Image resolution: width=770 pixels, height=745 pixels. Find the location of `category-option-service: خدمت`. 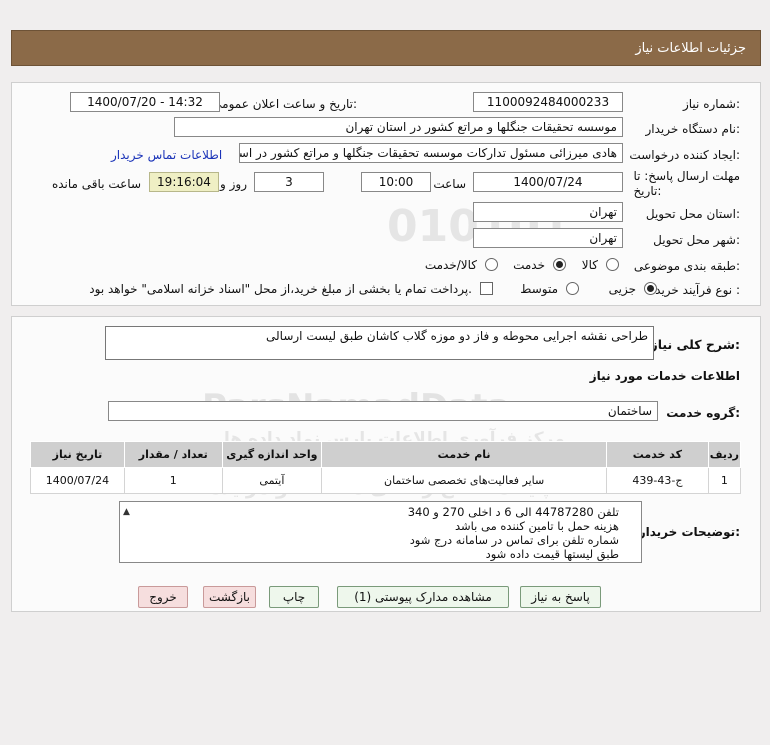

category-option-service: خدمت is located at coordinates (529, 265).